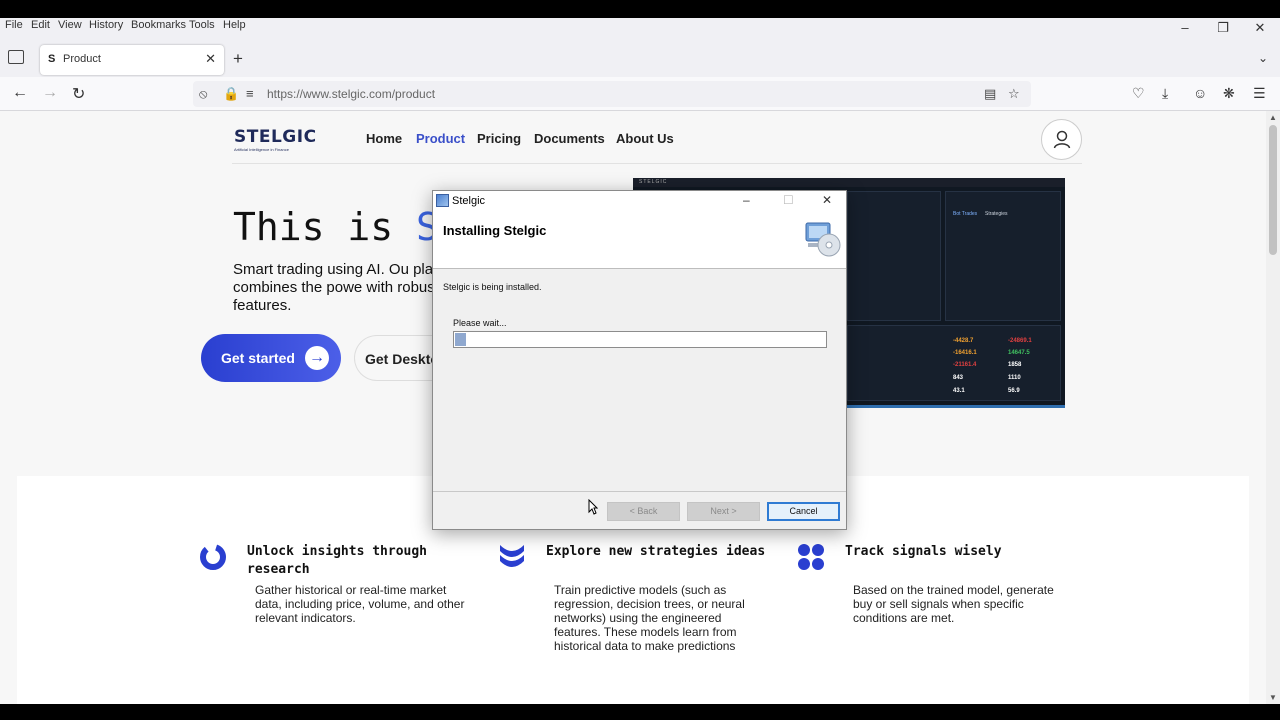  I want to click on get-desktop-label: Get Deskto, so click(402, 359).